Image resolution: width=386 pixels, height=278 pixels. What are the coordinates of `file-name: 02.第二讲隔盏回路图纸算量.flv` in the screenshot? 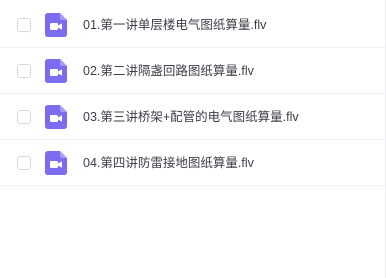 It's located at (168, 71).